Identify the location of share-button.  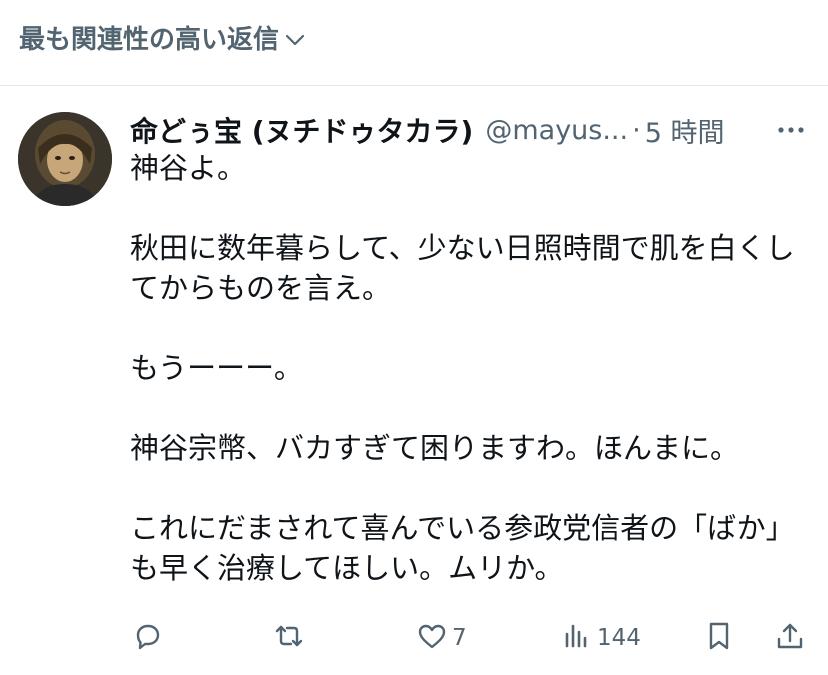
(790, 638).